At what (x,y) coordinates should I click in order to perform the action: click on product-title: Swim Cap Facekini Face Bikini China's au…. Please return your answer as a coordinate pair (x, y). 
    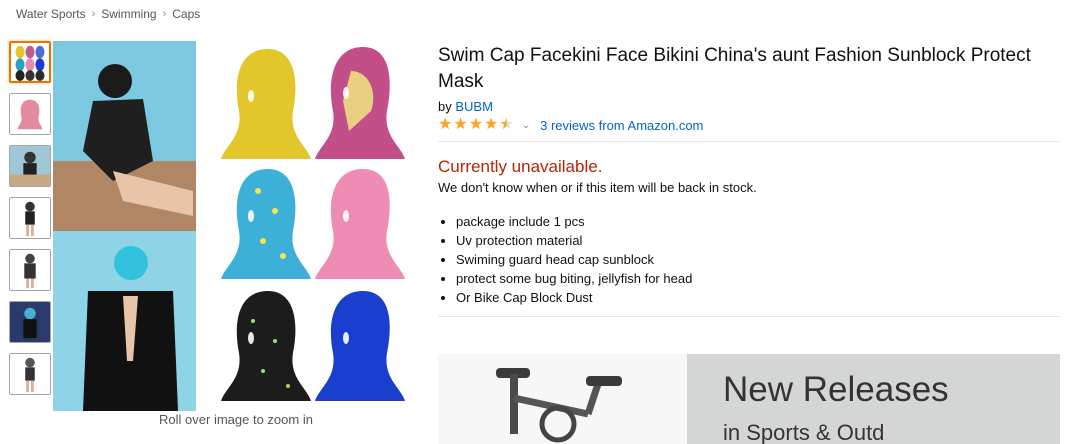
    Looking at the image, I should click on (734, 68).